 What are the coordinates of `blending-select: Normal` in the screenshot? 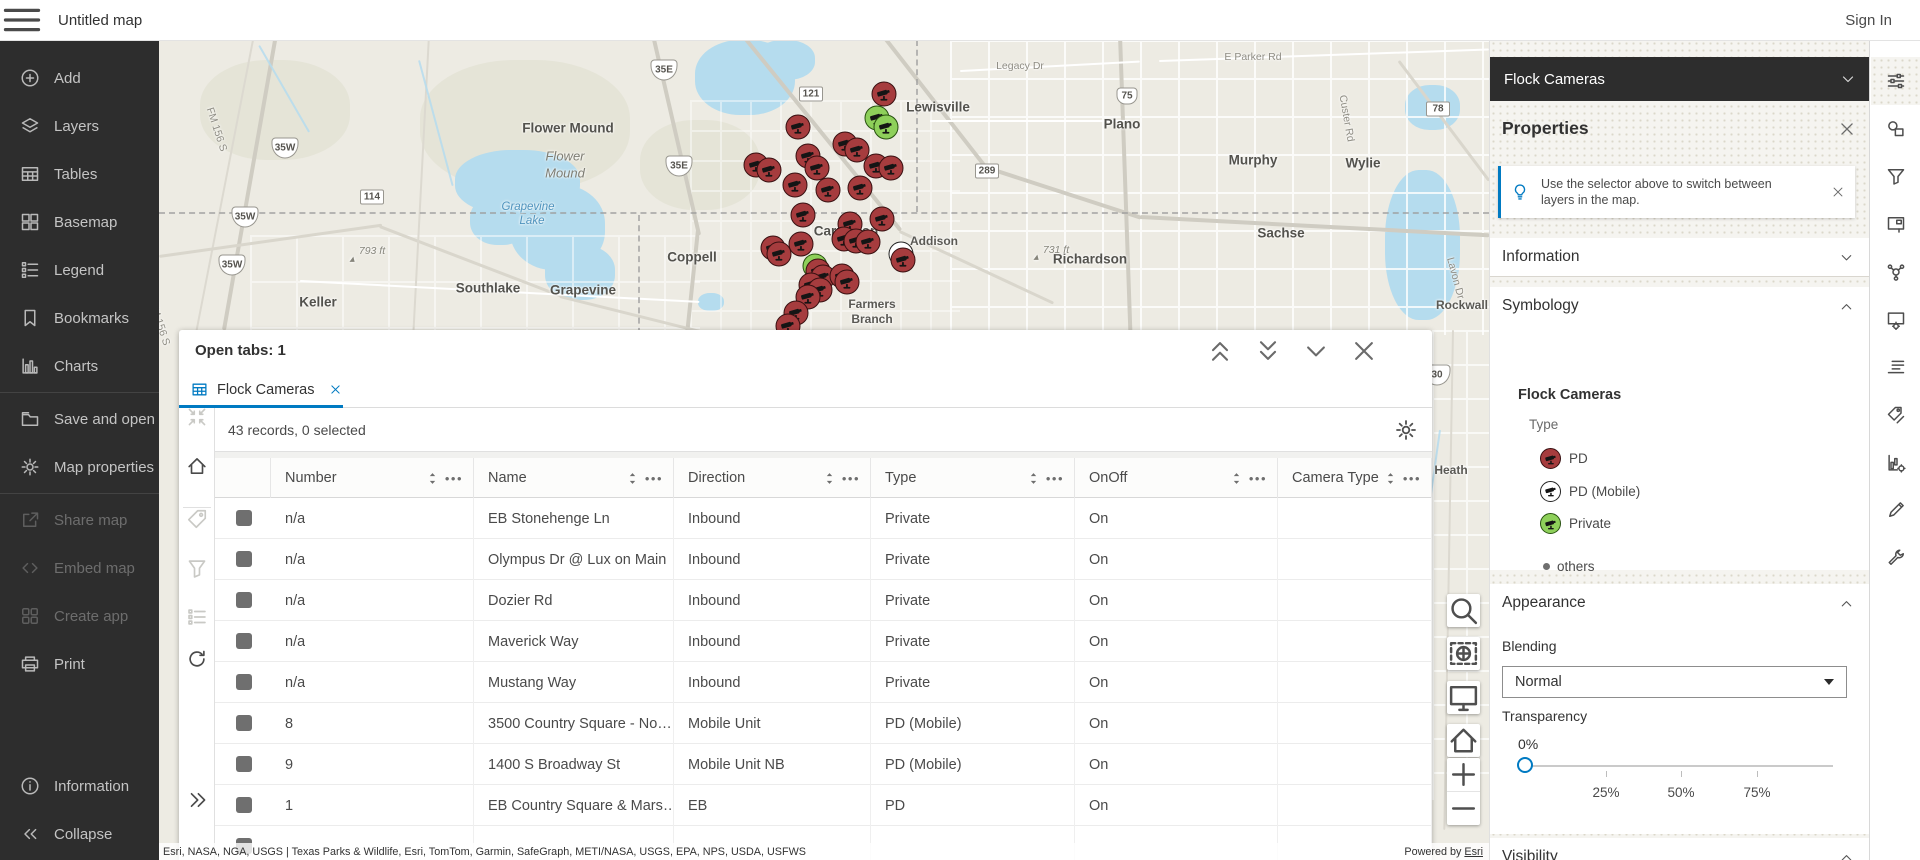 It's located at (1674, 682).